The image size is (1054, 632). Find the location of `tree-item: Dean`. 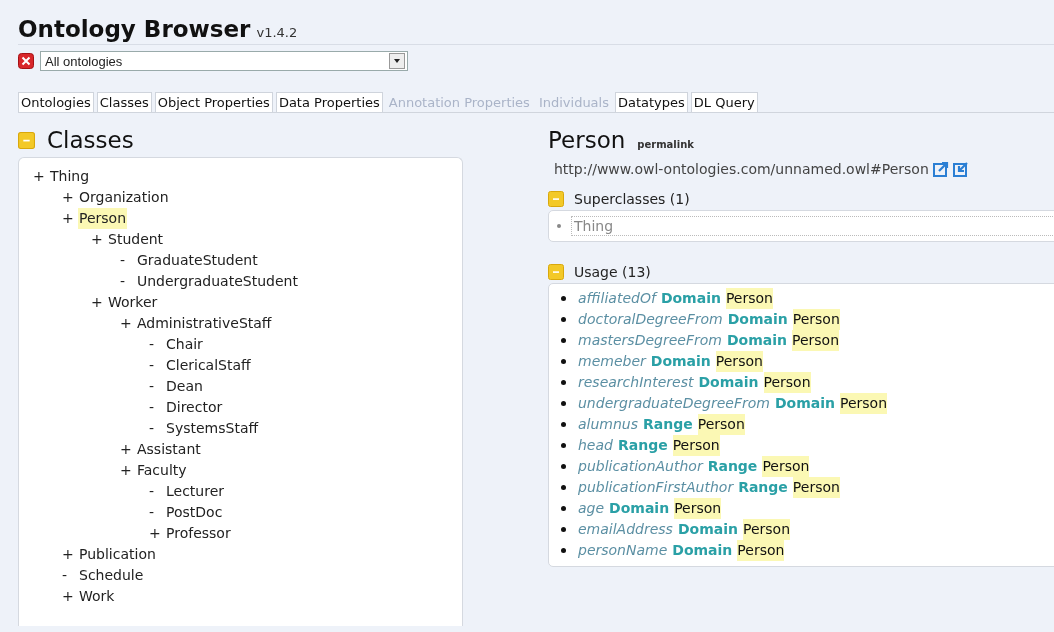

tree-item: Dean is located at coordinates (184, 386).